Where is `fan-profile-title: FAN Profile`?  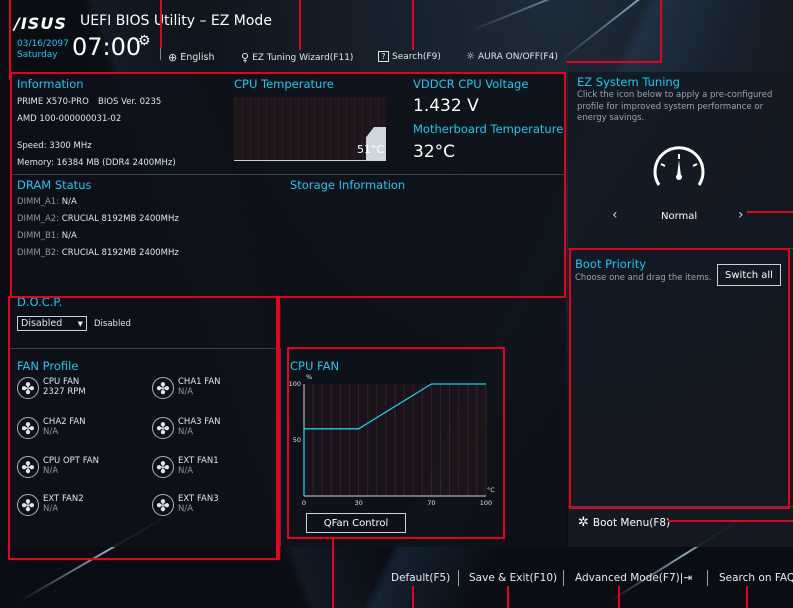
fan-profile-title: FAN Profile is located at coordinates (48, 366).